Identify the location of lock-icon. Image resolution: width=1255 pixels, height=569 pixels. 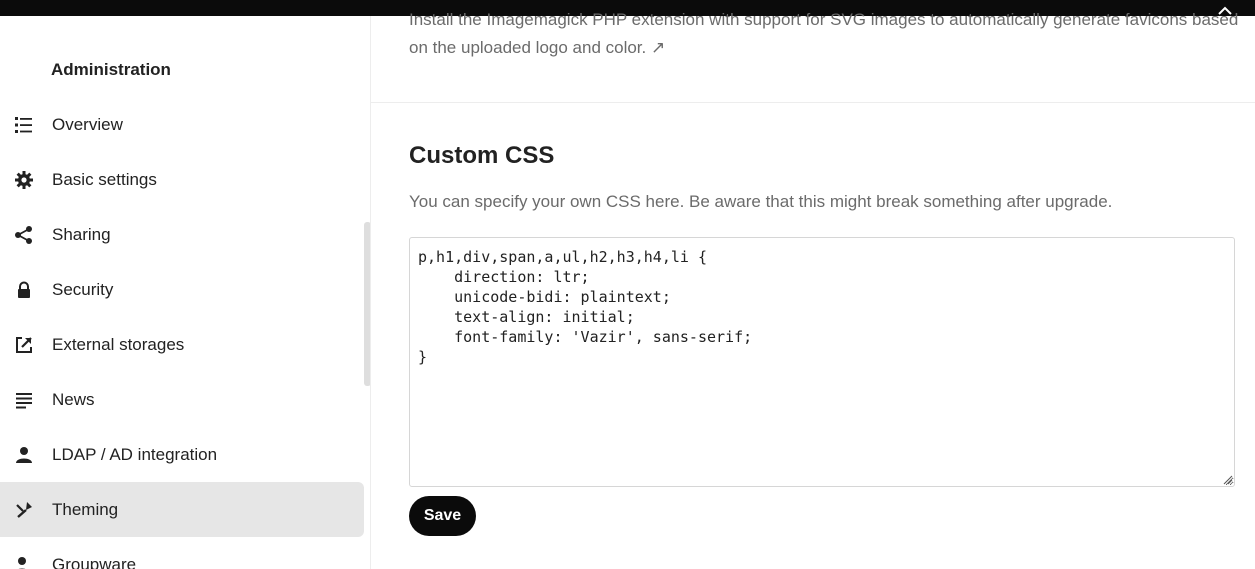
(24, 290).